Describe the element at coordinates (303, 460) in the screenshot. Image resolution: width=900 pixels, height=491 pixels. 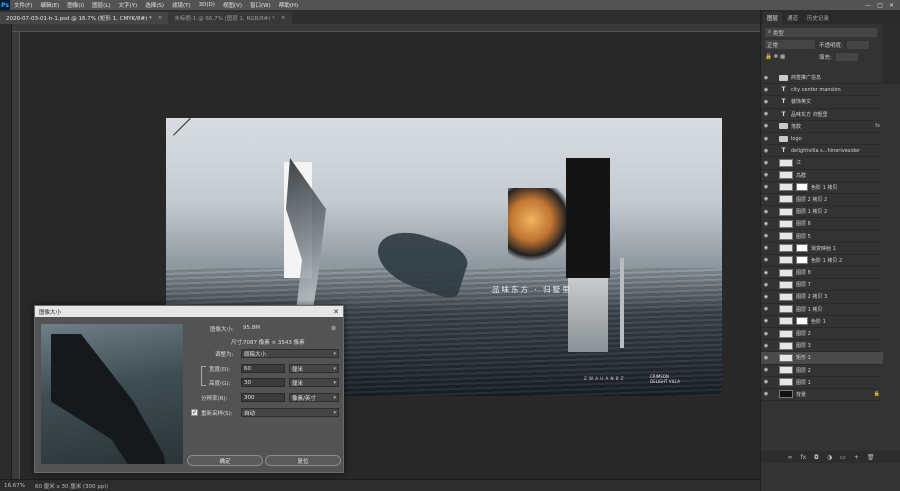
I see `reset-button: 复位` at that location.